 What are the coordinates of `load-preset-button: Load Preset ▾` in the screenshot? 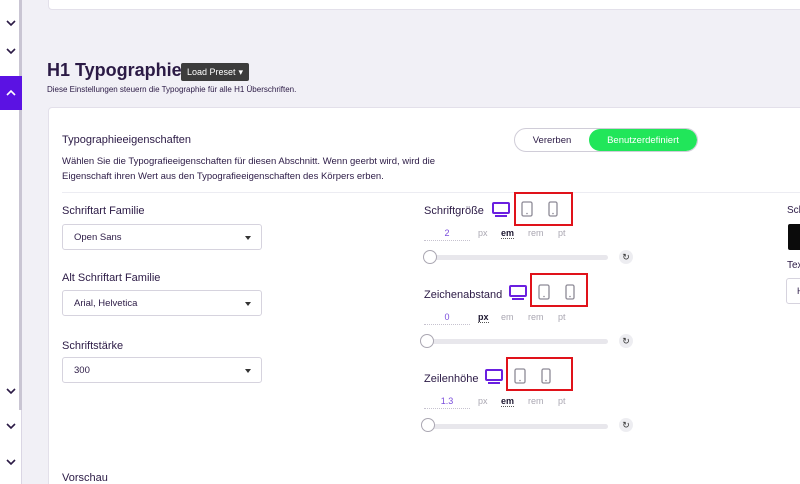 It's located at (215, 72).